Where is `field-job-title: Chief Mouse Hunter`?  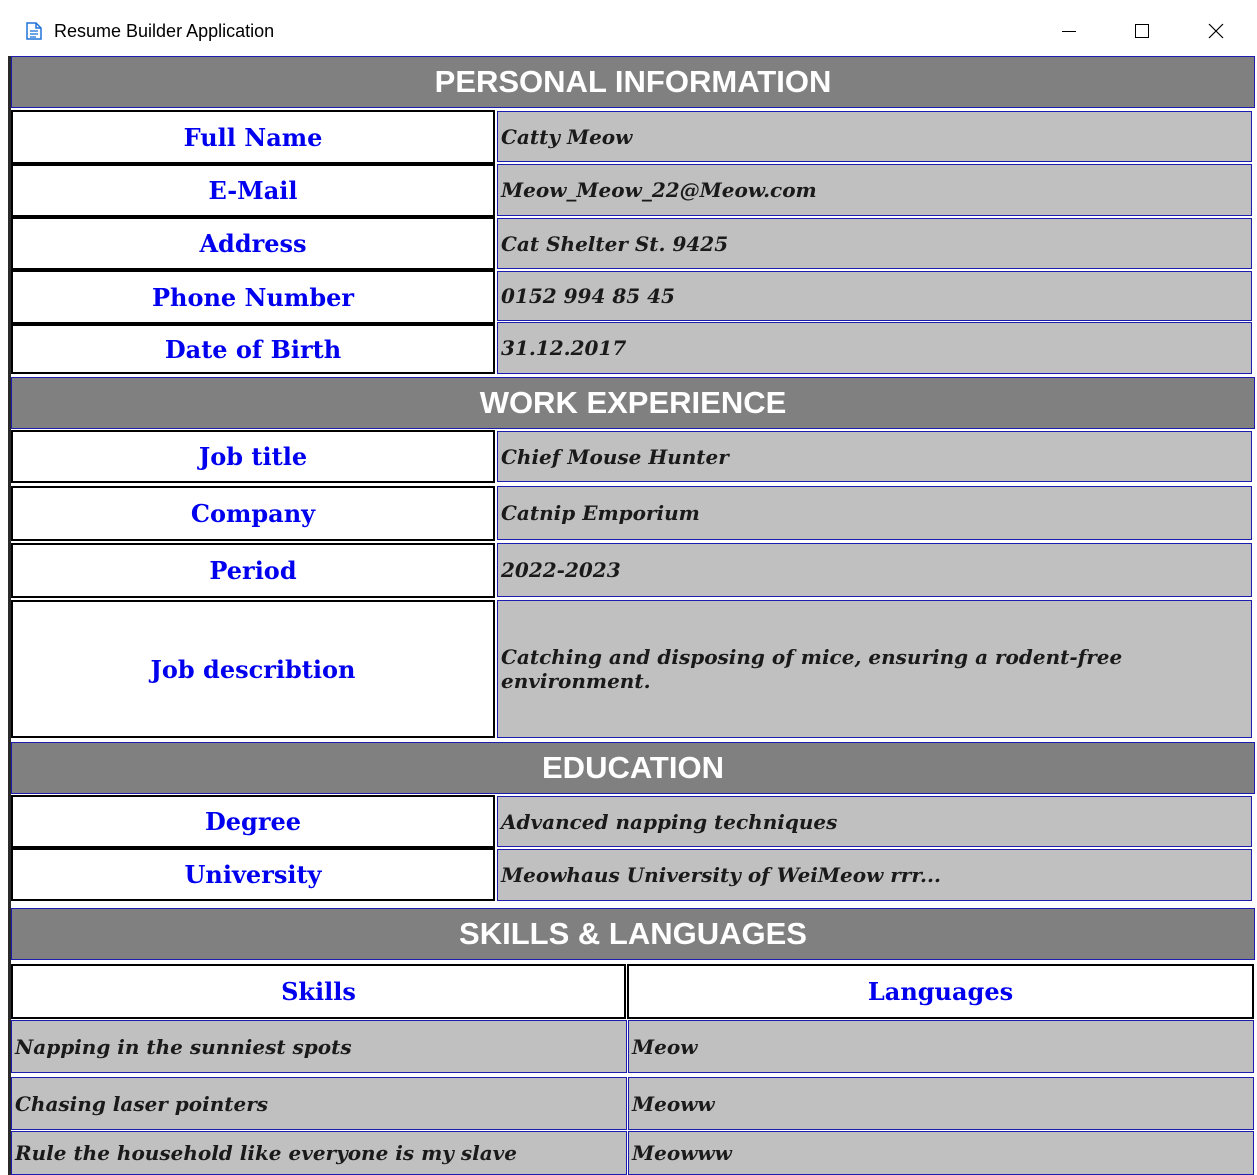
field-job-title: Chief Mouse Hunter is located at coordinates (874, 456).